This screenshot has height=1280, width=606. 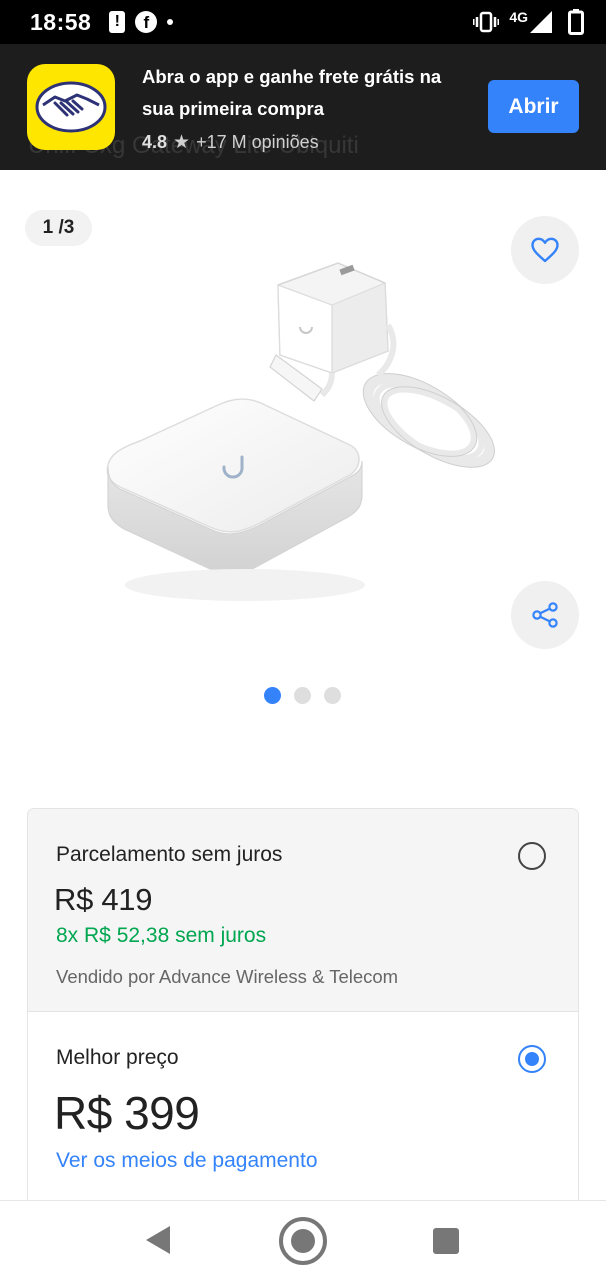 I want to click on share-button, so click(x=545, y=615).